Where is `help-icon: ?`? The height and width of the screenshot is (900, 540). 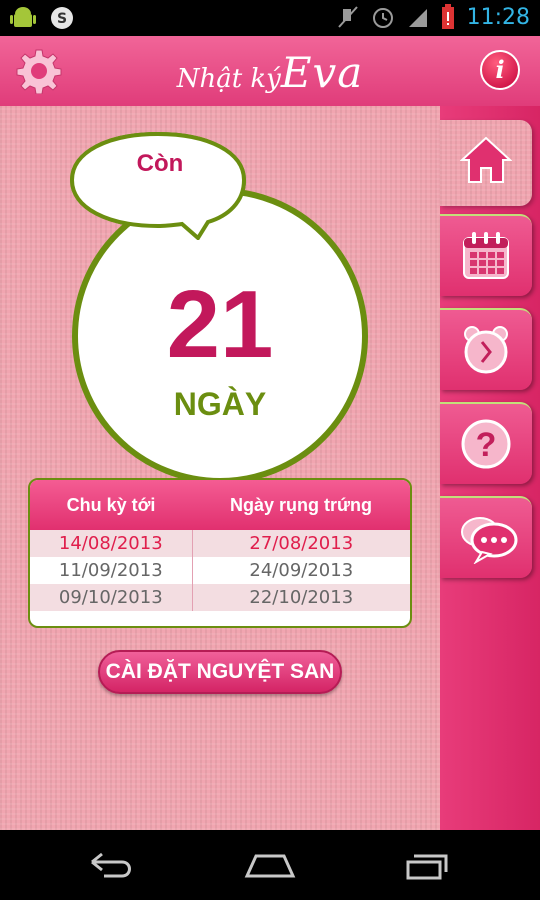 help-icon: ? is located at coordinates (486, 444).